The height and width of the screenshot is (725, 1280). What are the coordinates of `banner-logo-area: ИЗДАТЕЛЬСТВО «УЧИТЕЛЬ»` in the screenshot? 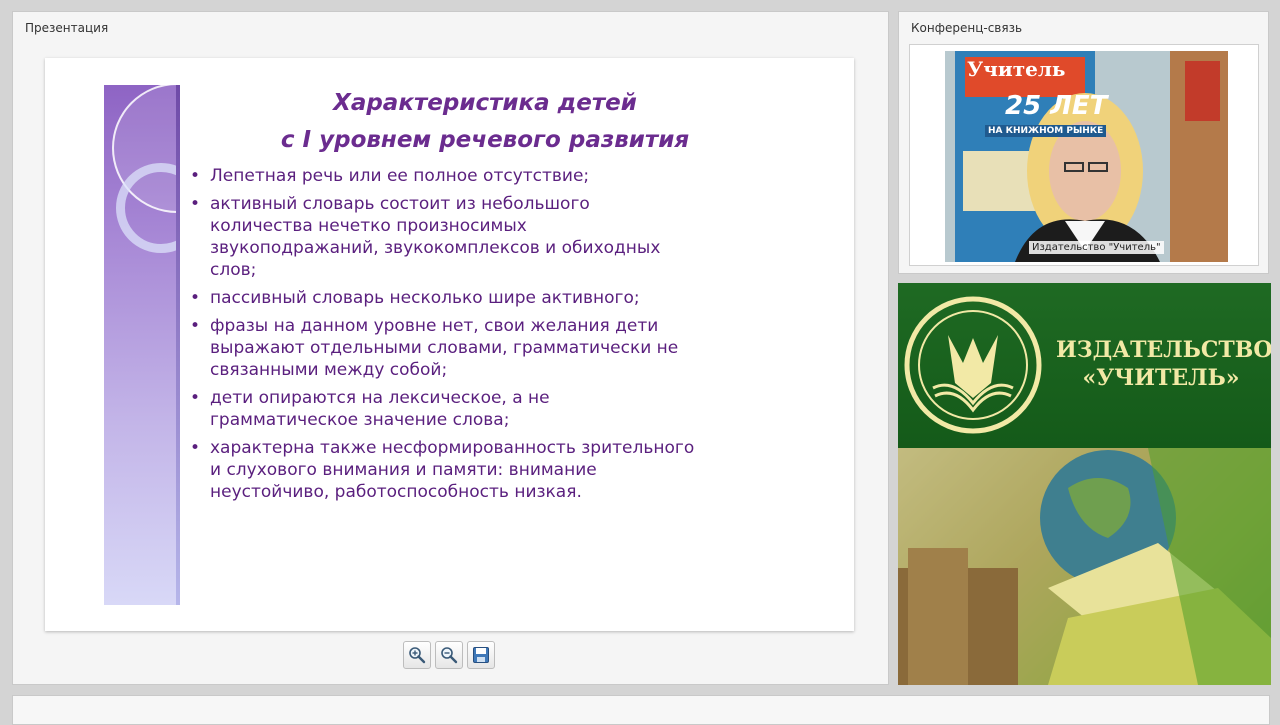 It's located at (1084, 365).